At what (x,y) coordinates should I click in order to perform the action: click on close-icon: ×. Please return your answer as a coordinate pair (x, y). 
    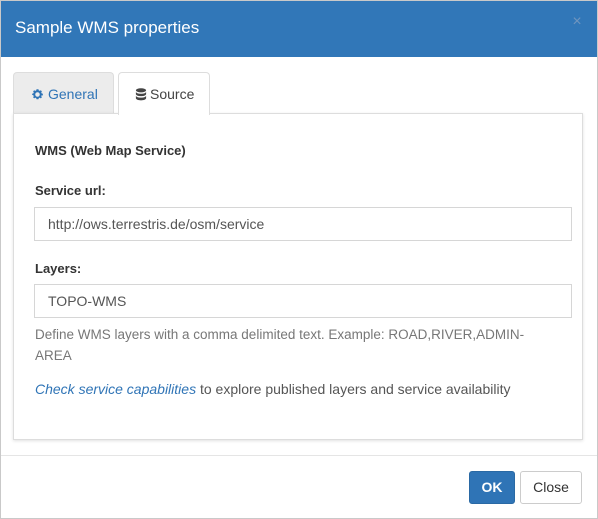
    Looking at the image, I should click on (577, 22).